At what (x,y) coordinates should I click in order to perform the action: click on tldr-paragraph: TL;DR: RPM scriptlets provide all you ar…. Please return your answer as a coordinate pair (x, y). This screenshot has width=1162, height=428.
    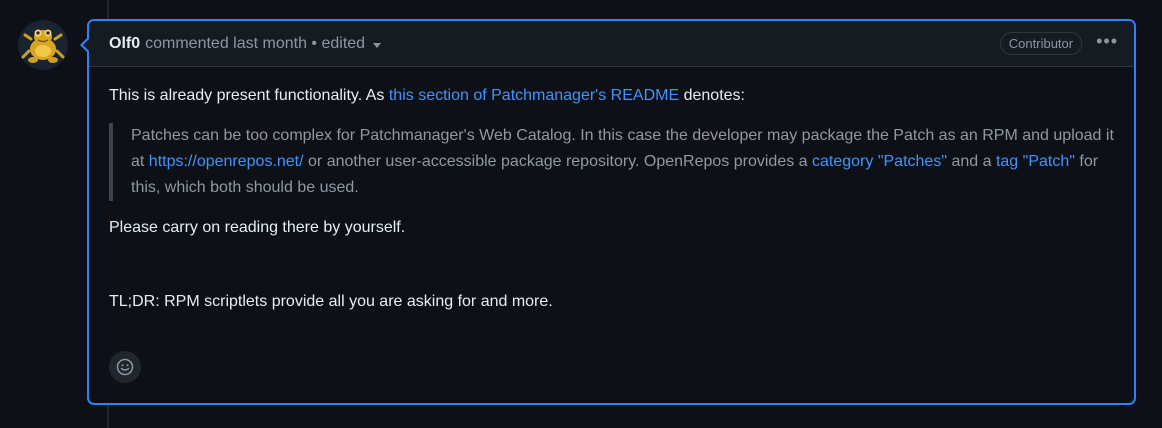
    Looking at the image, I should click on (331, 301).